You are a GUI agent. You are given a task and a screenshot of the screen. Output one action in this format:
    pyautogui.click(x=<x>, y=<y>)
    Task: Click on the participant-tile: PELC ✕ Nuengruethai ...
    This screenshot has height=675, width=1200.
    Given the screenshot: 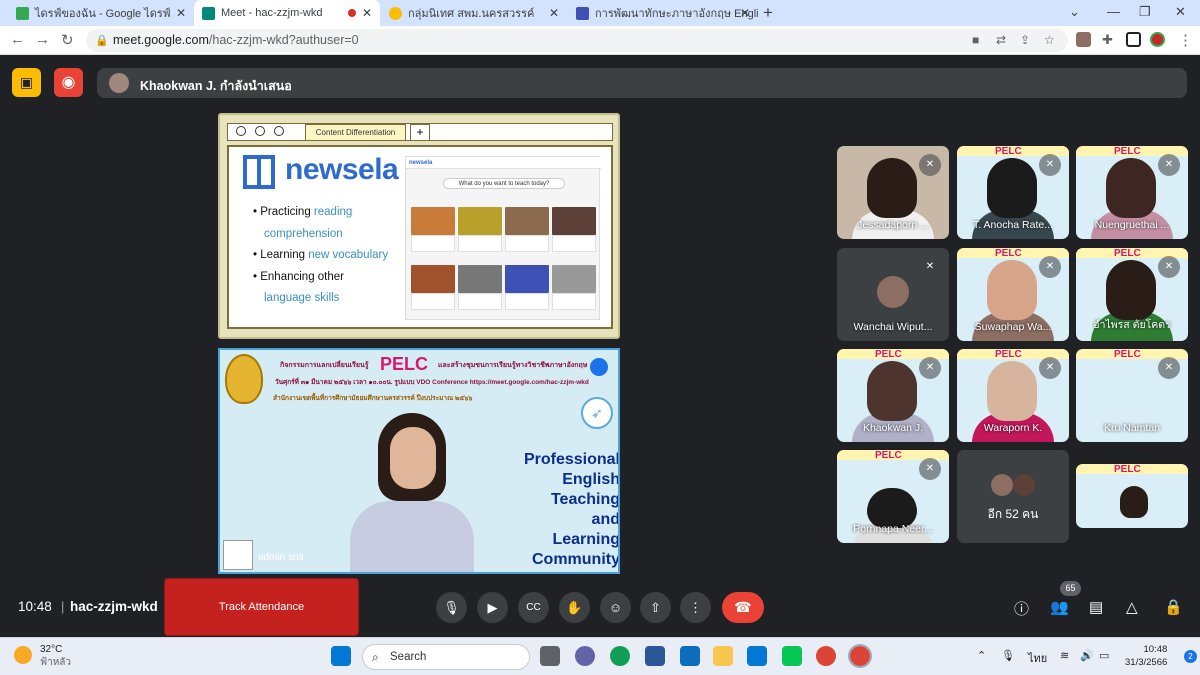 What is the action you would take?
    pyautogui.click(x=1132, y=192)
    